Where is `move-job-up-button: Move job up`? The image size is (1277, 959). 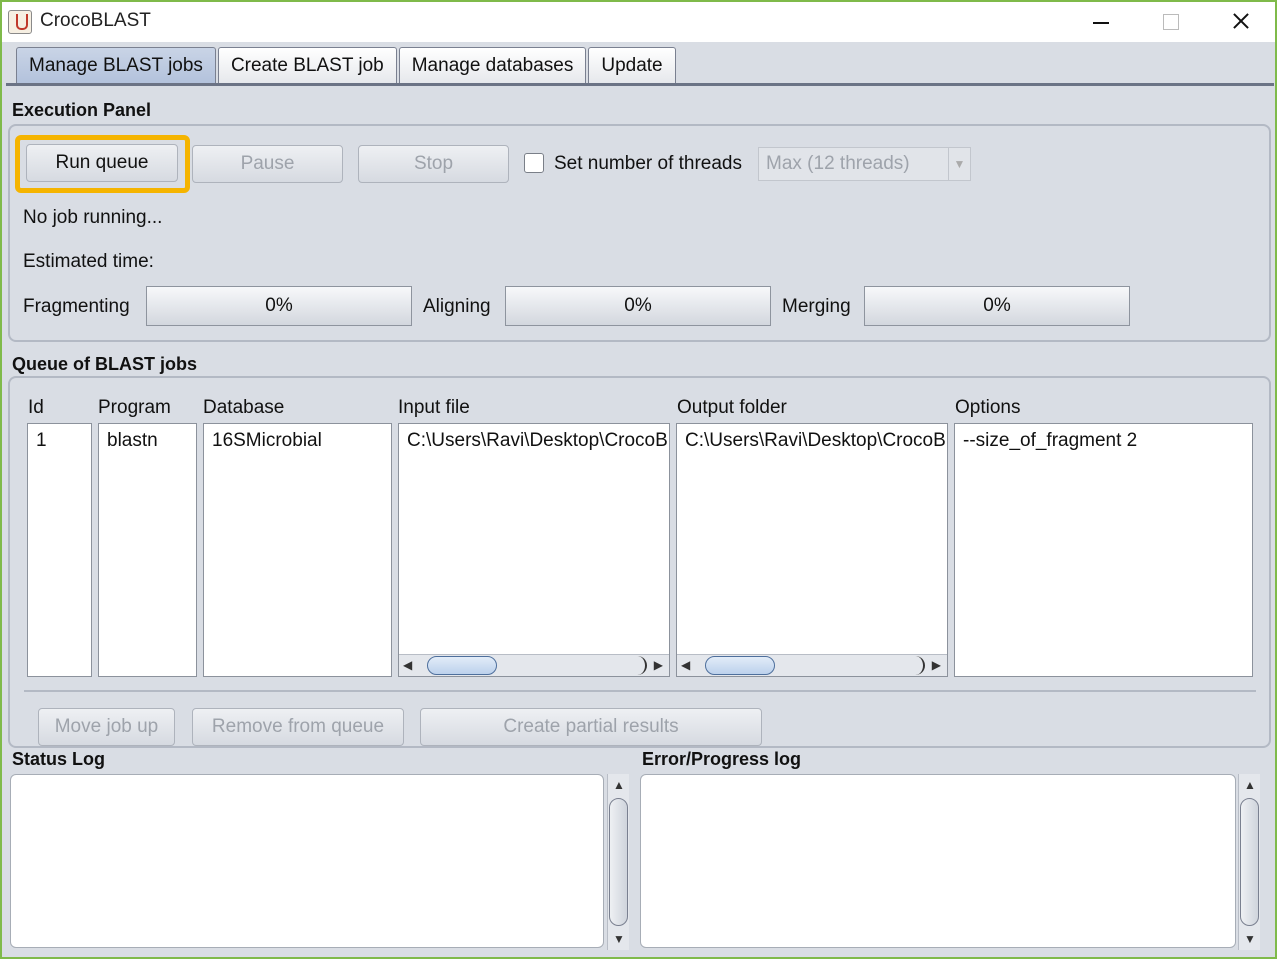
move-job-up-button: Move job up is located at coordinates (106, 727).